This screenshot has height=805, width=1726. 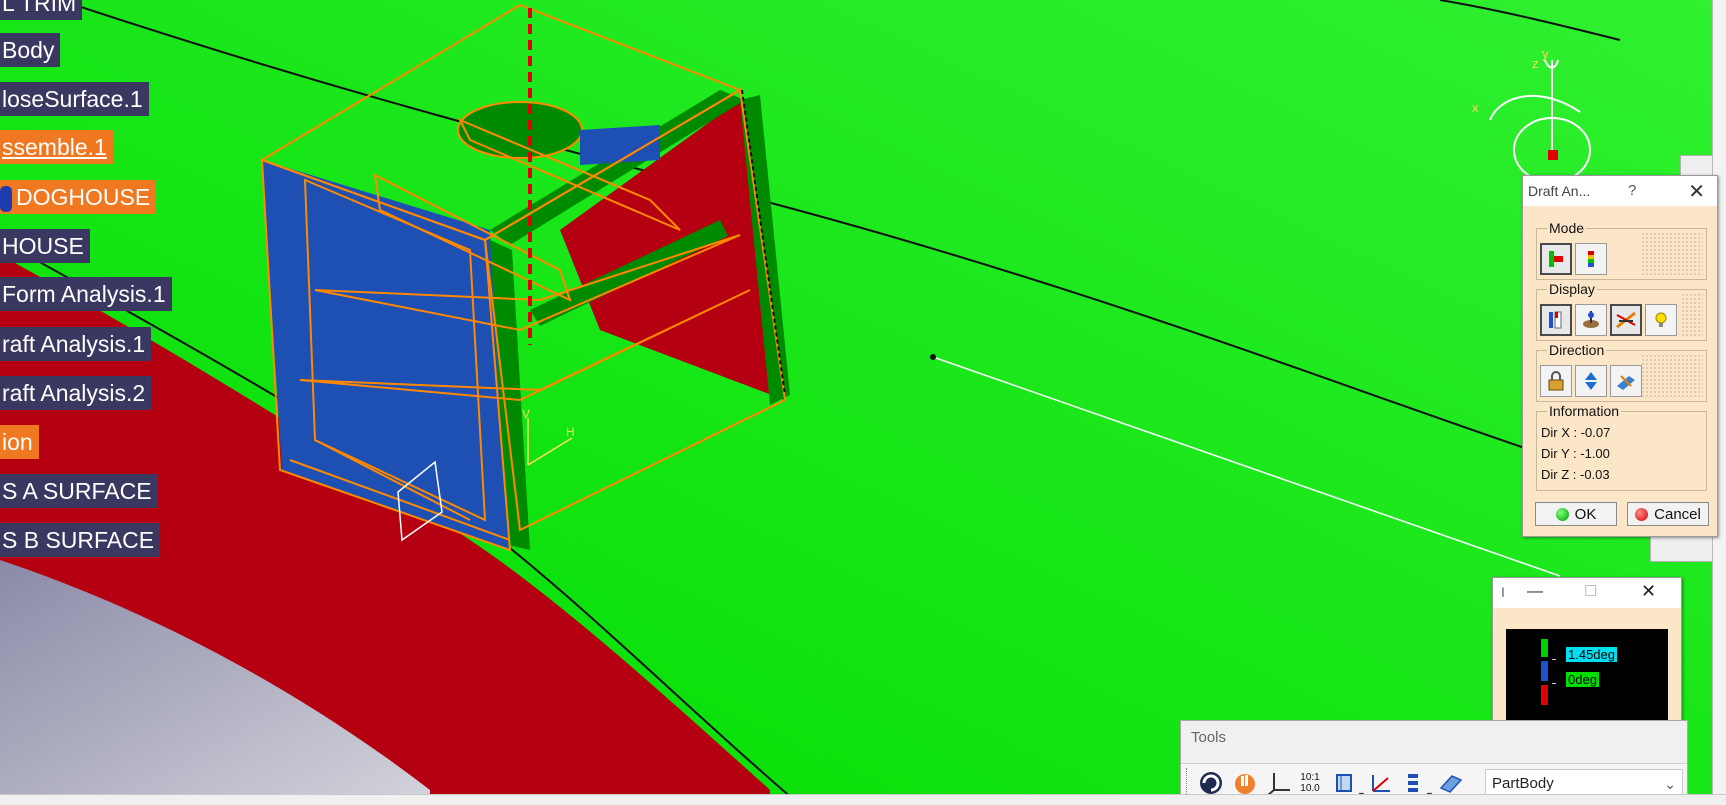 I want to click on snap-button, so click(x=1381, y=783).